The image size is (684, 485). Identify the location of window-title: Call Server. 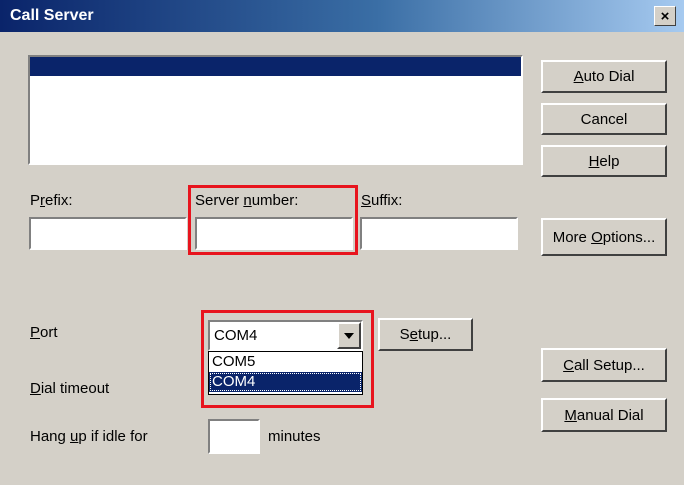
(52, 15).